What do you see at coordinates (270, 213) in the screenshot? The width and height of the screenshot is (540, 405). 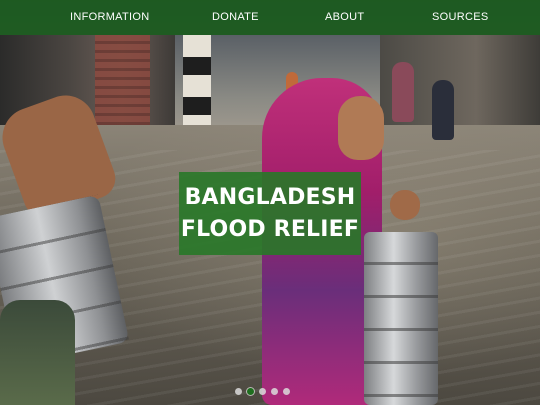 I see `headline-panel: BANGLADESH FLOOD RELIEF` at bounding box center [270, 213].